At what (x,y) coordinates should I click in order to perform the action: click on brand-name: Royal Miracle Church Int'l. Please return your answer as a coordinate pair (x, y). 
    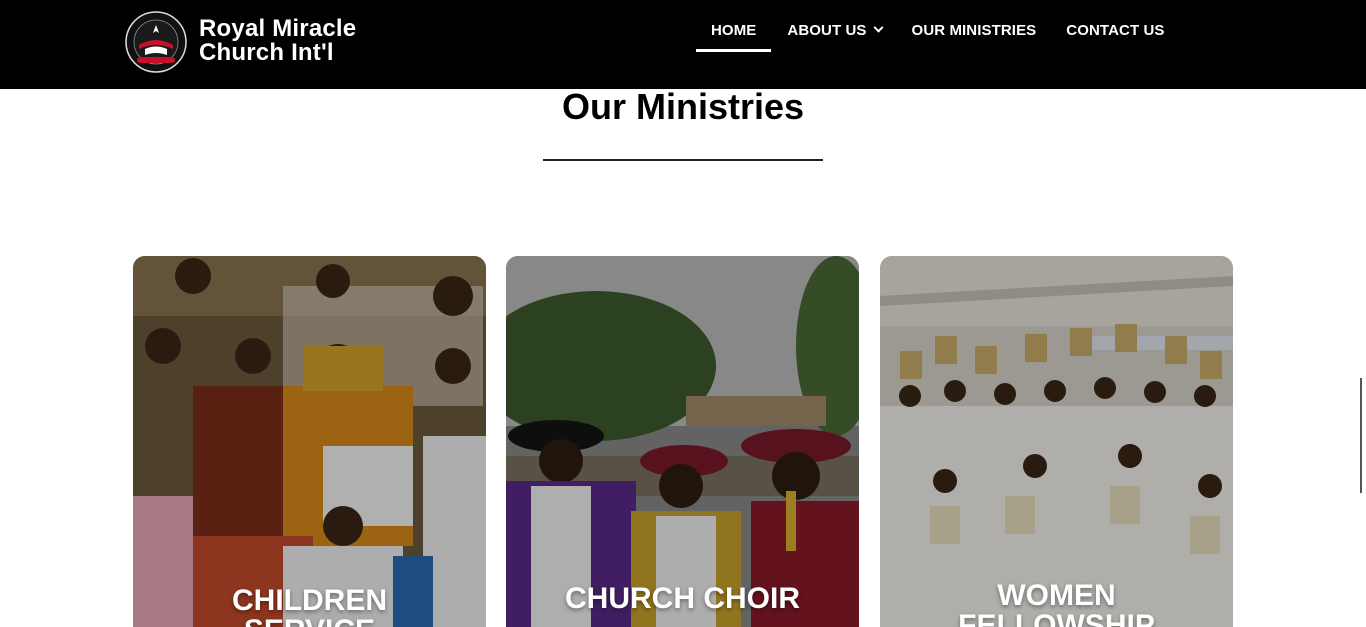
    Looking at the image, I should click on (277, 41).